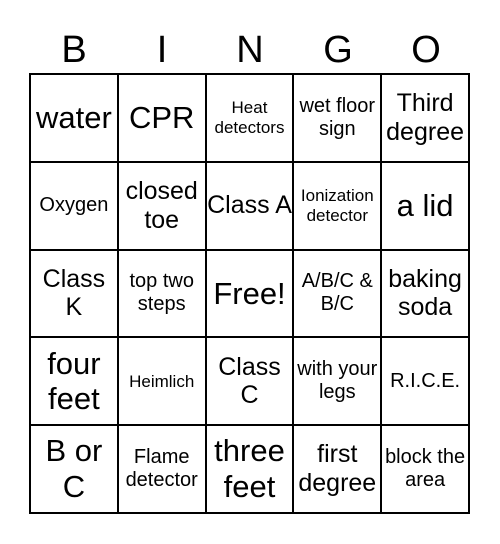 This screenshot has width=500, height=544. I want to click on bingo-cell: four feet, so click(74, 381).